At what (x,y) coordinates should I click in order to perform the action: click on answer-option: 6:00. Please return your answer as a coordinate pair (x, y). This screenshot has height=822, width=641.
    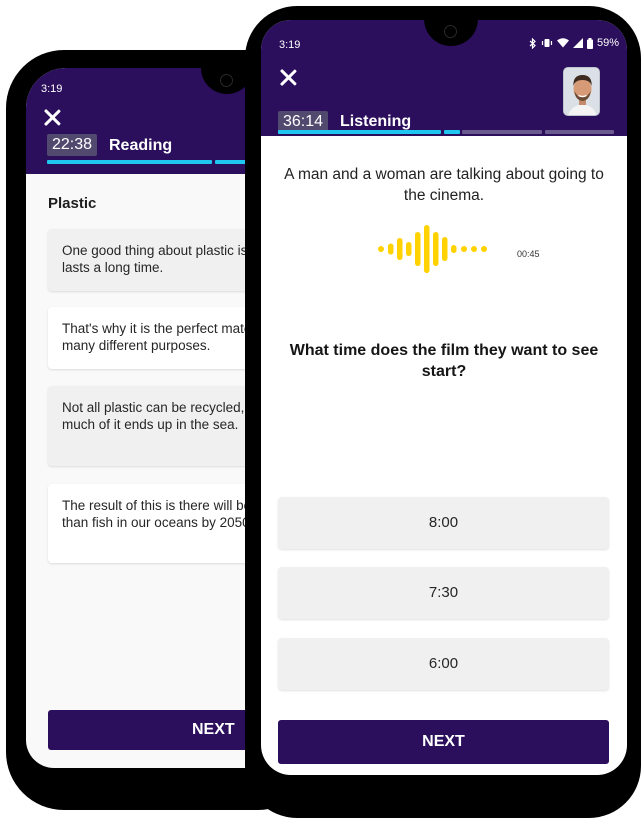
    Looking at the image, I should click on (443, 664).